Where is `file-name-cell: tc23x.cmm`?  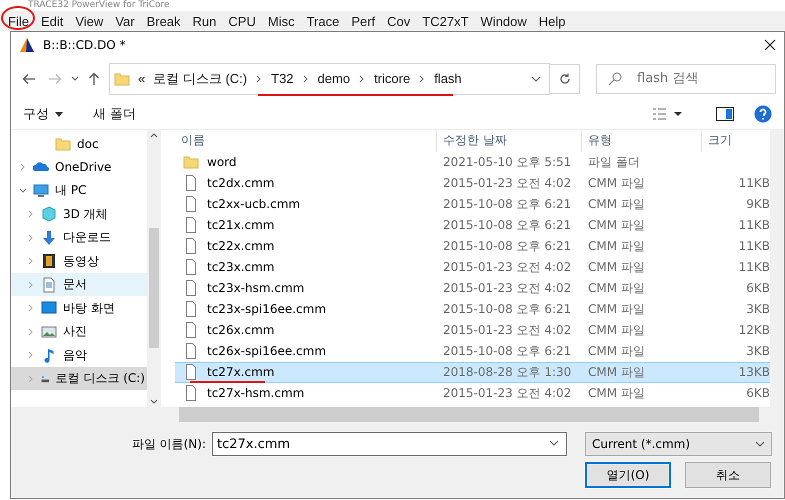
file-name-cell: tc23x.cmm is located at coordinates (306, 267).